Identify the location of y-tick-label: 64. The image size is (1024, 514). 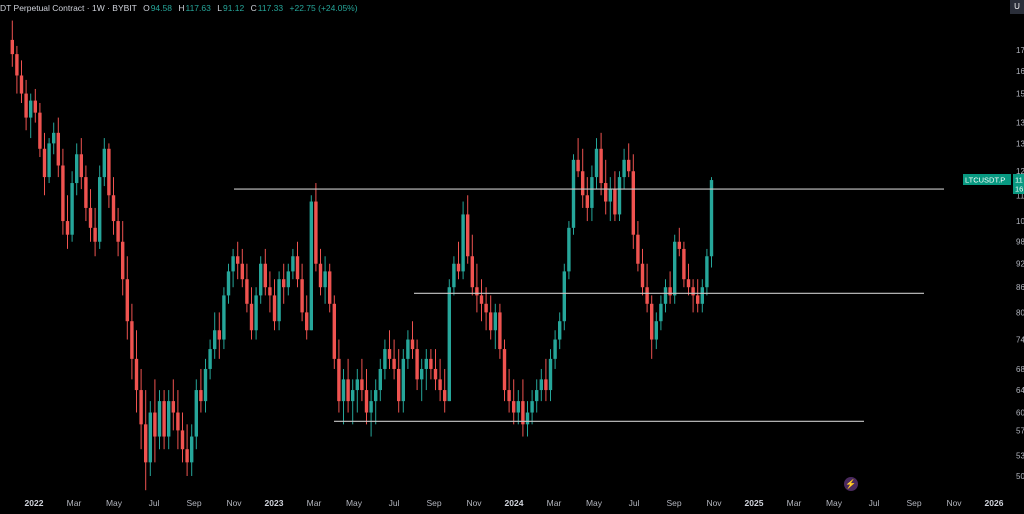
(1020, 390).